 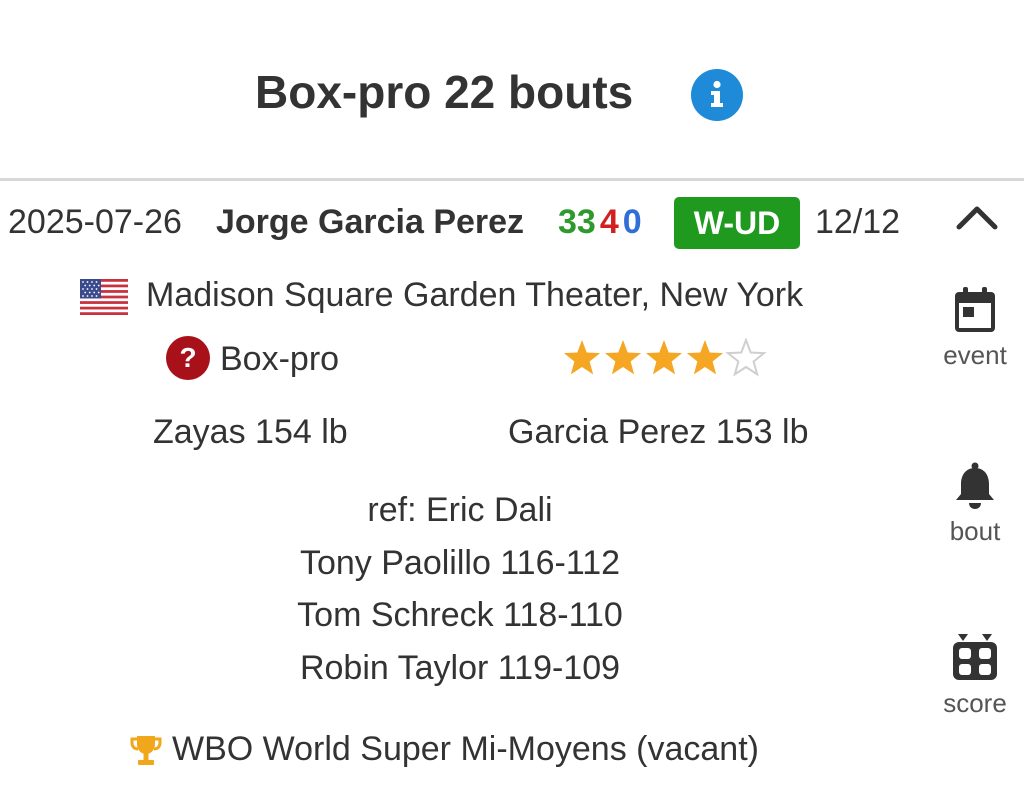 I want to click on bout-button: bout, so click(x=975, y=504).